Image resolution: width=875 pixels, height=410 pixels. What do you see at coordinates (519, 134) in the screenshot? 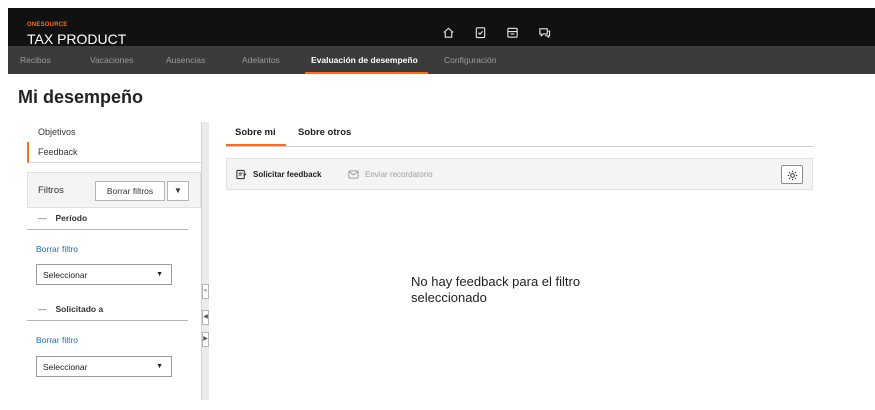
I see `content-tabs: Sobre mi Sobre otros` at bounding box center [519, 134].